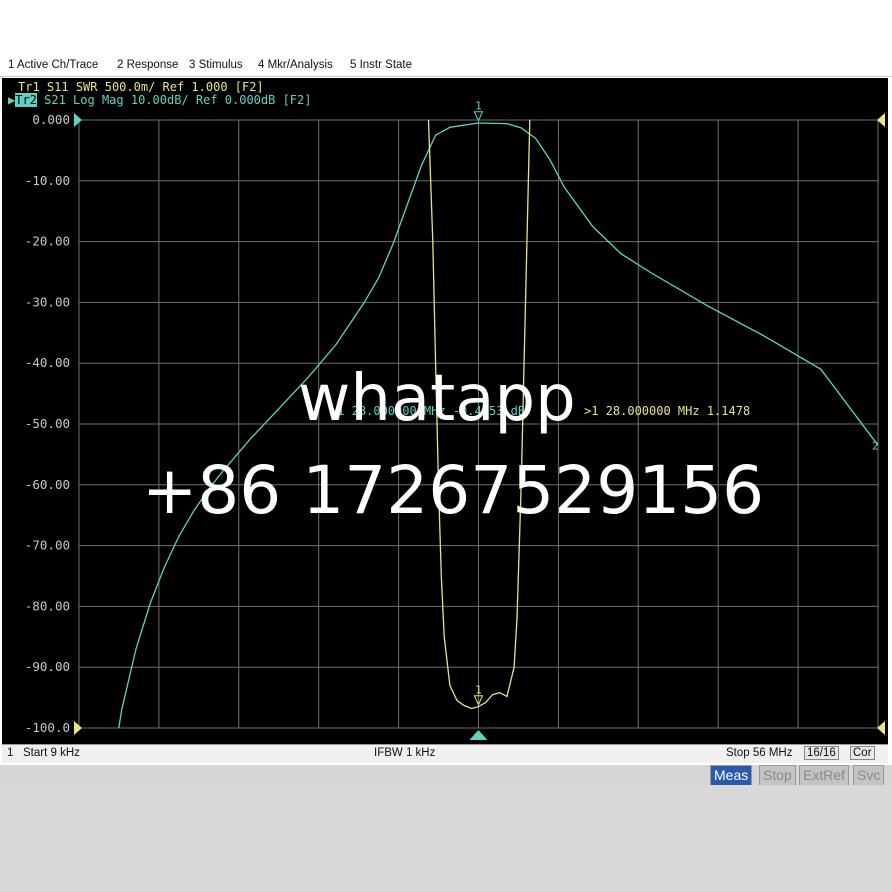  Describe the element at coordinates (446, 838) in the screenshot. I see `desktop-background` at that location.